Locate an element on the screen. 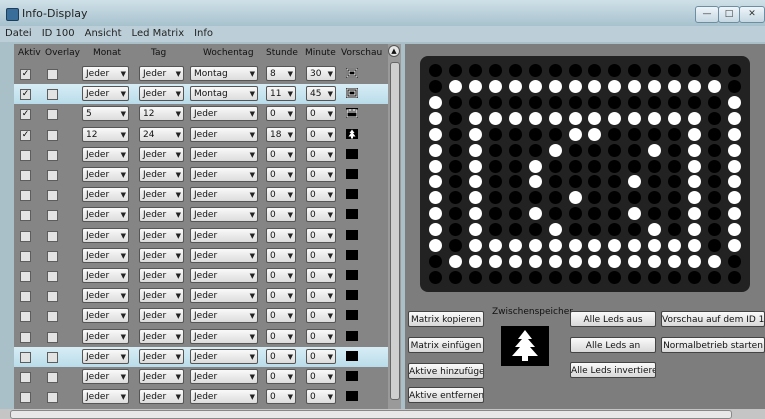  stunde-dropdown: 8 ▼ is located at coordinates (281, 73).